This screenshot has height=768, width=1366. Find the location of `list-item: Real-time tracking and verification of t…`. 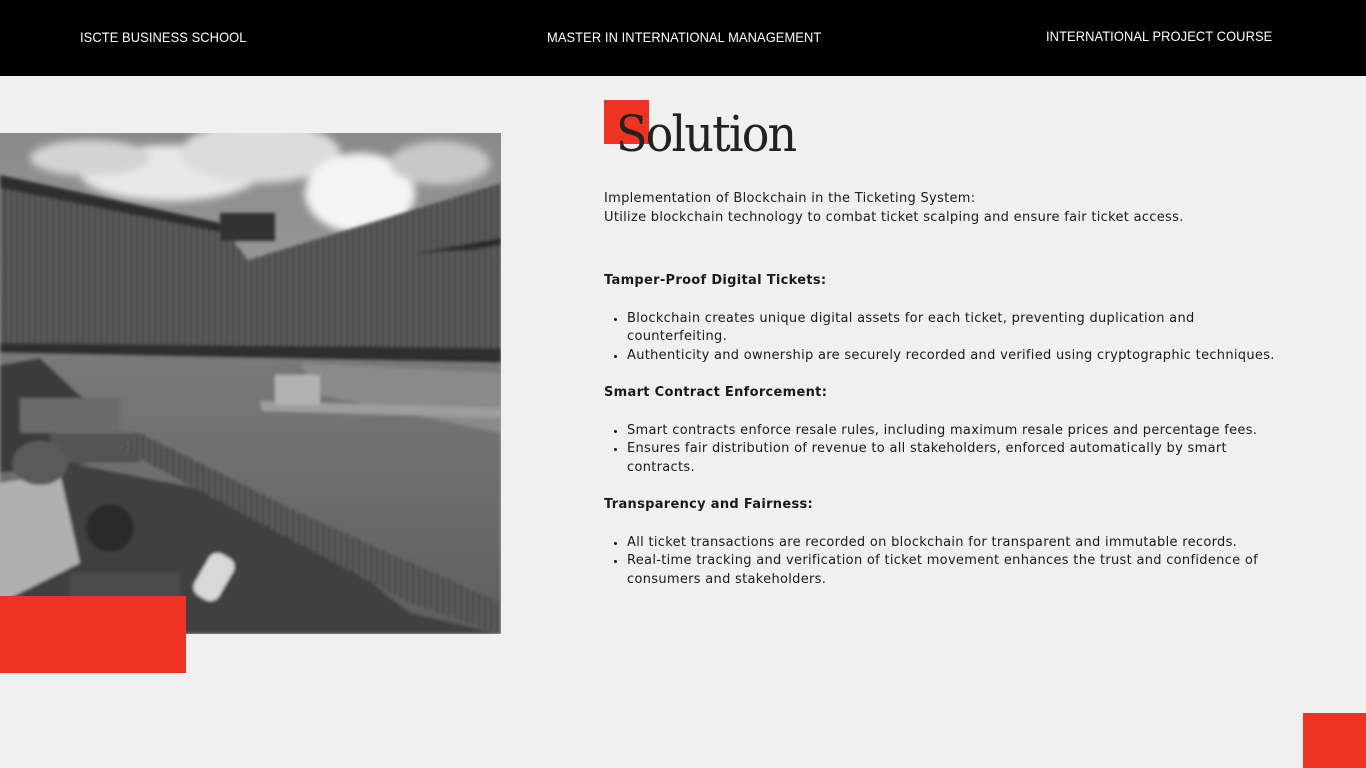

list-item: Real-time tracking and verification of t… is located at coordinates (955, 570).